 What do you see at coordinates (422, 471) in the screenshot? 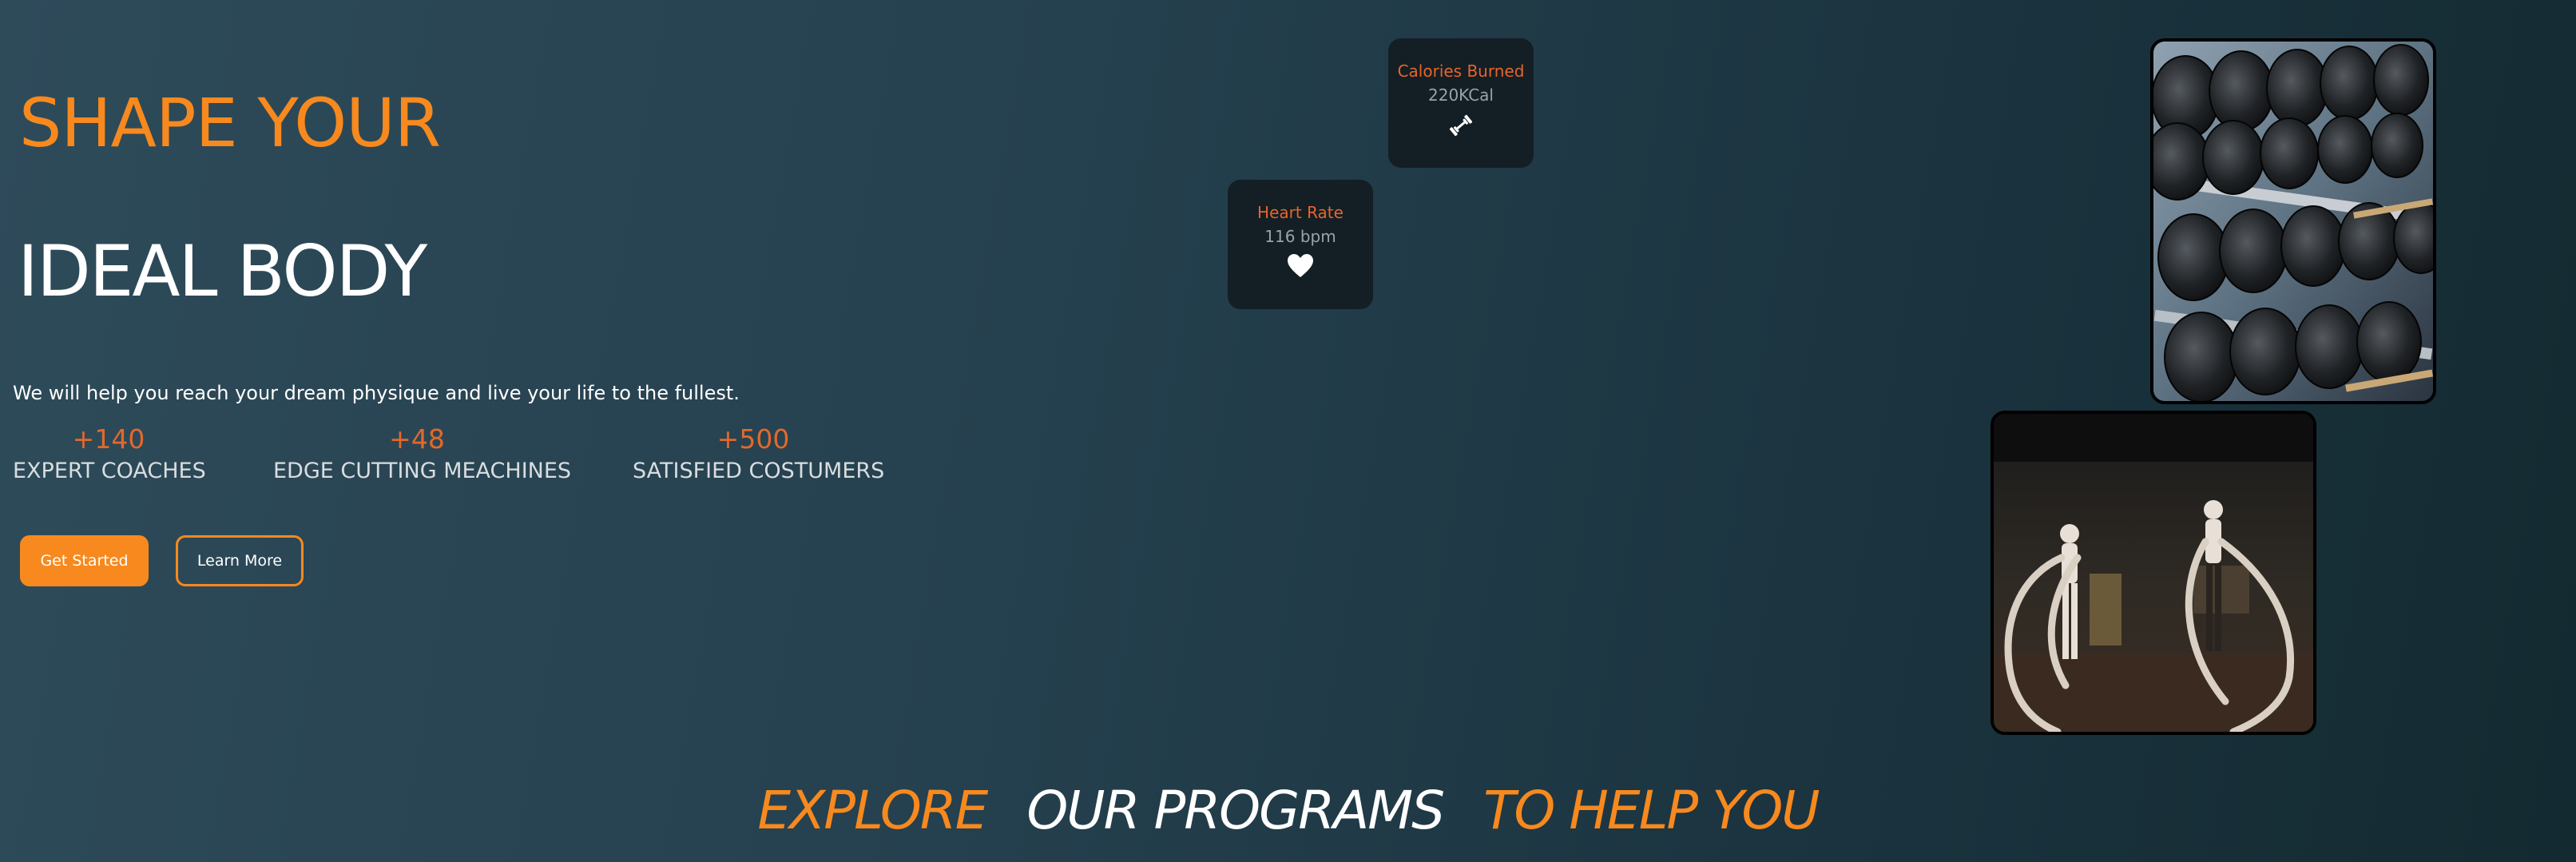
I see `stat-label: EDGE CUTTING MEACHINES` at bounding box center [422, 471].